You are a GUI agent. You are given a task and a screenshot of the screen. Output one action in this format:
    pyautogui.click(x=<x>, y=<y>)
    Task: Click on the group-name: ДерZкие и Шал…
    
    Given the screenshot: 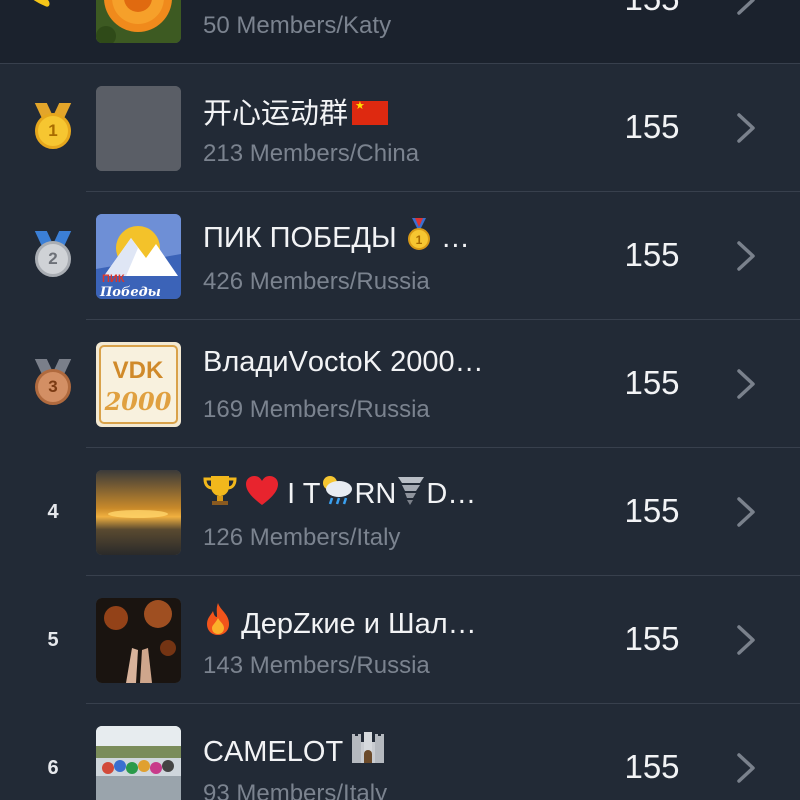 What is the action you would take?
    pyautogui.click(x=368, y=621)
    